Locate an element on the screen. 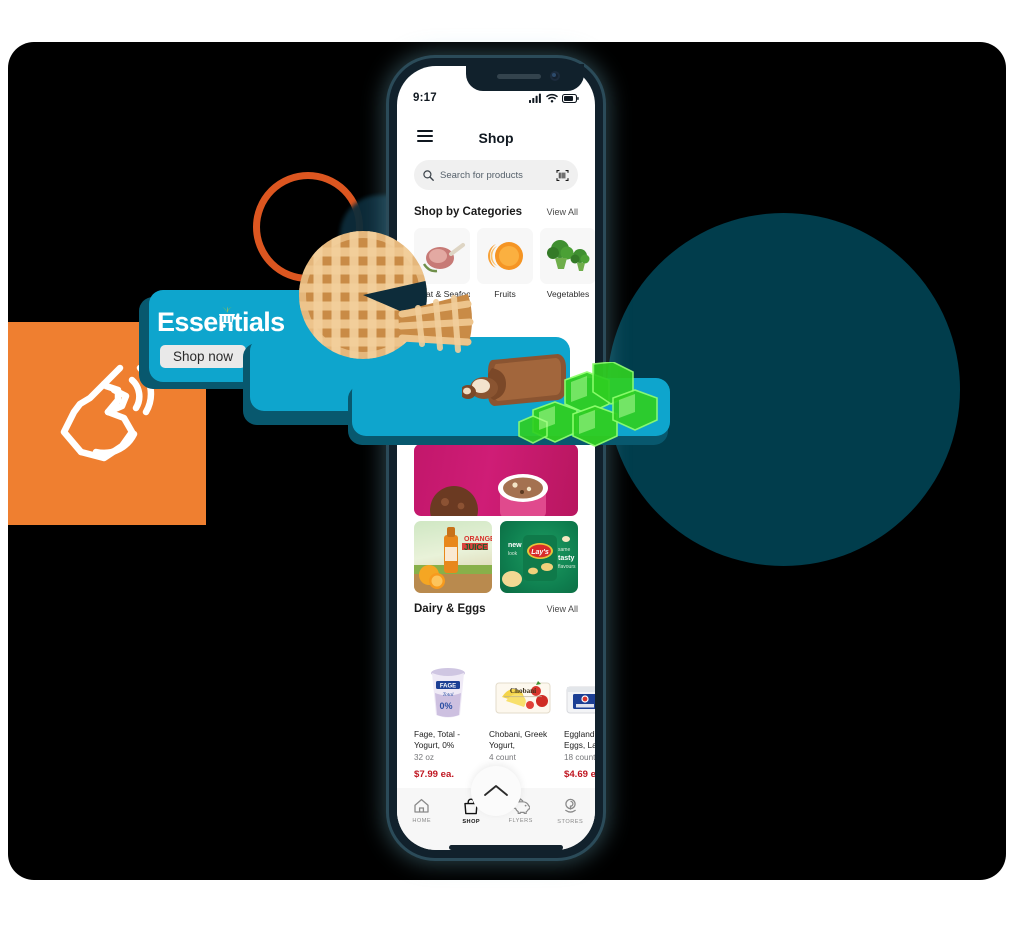  search-placeholder: Search for products is located at coordinates (481, 175).